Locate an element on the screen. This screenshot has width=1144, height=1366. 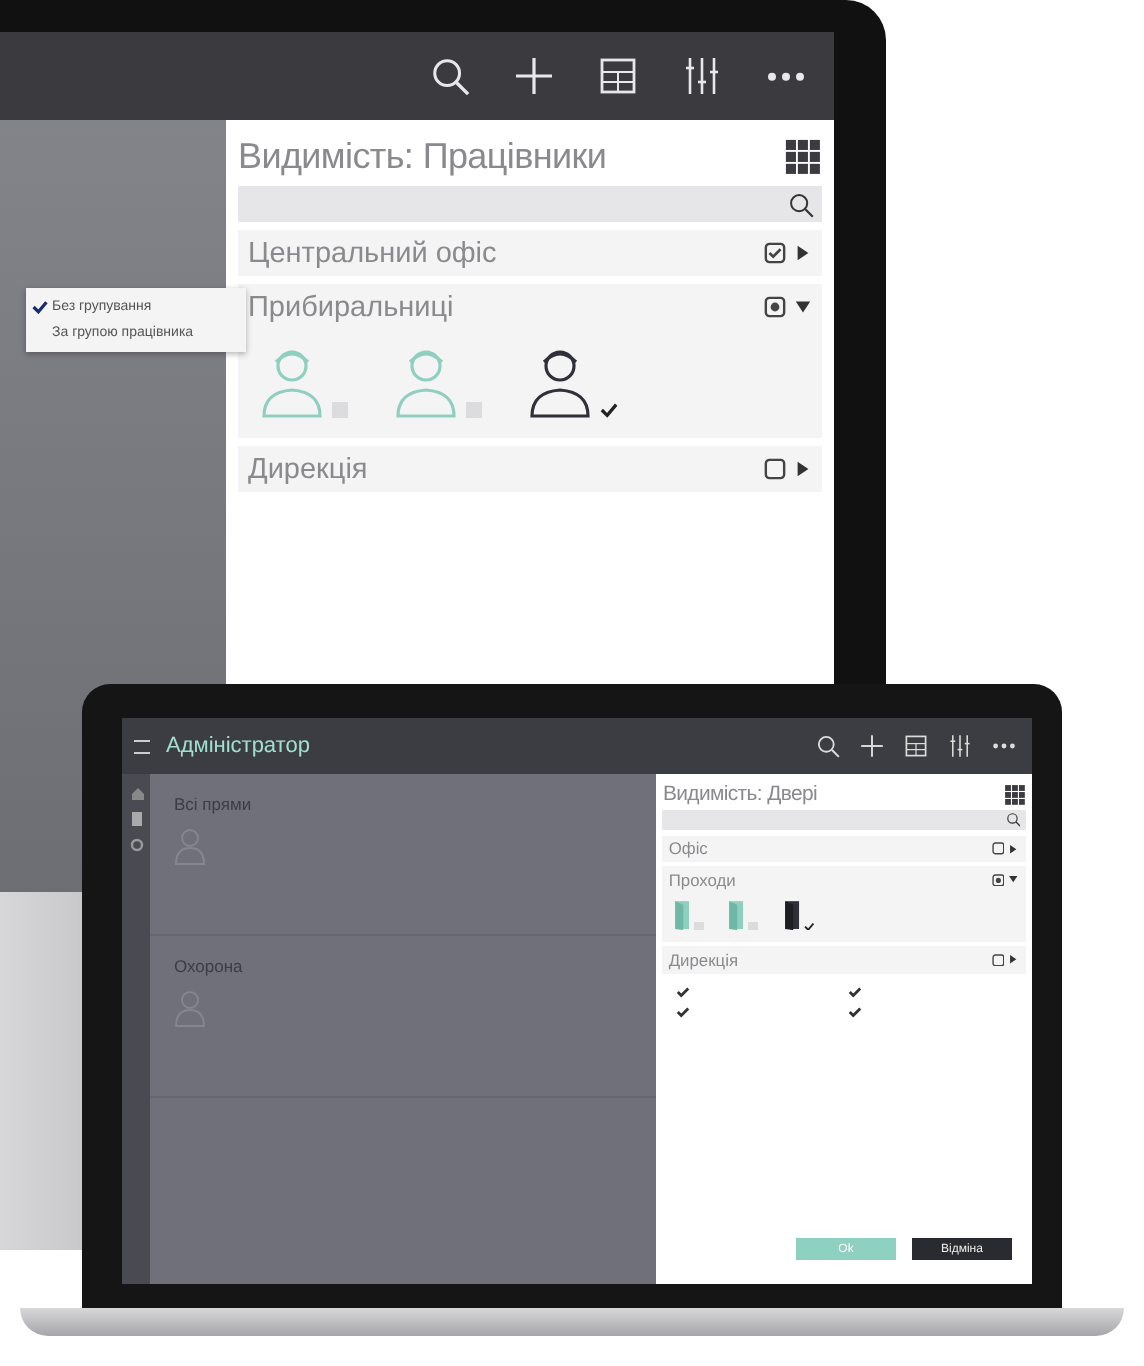
panel-title: Видимість: Працівники is located at coordinates (422, 157).